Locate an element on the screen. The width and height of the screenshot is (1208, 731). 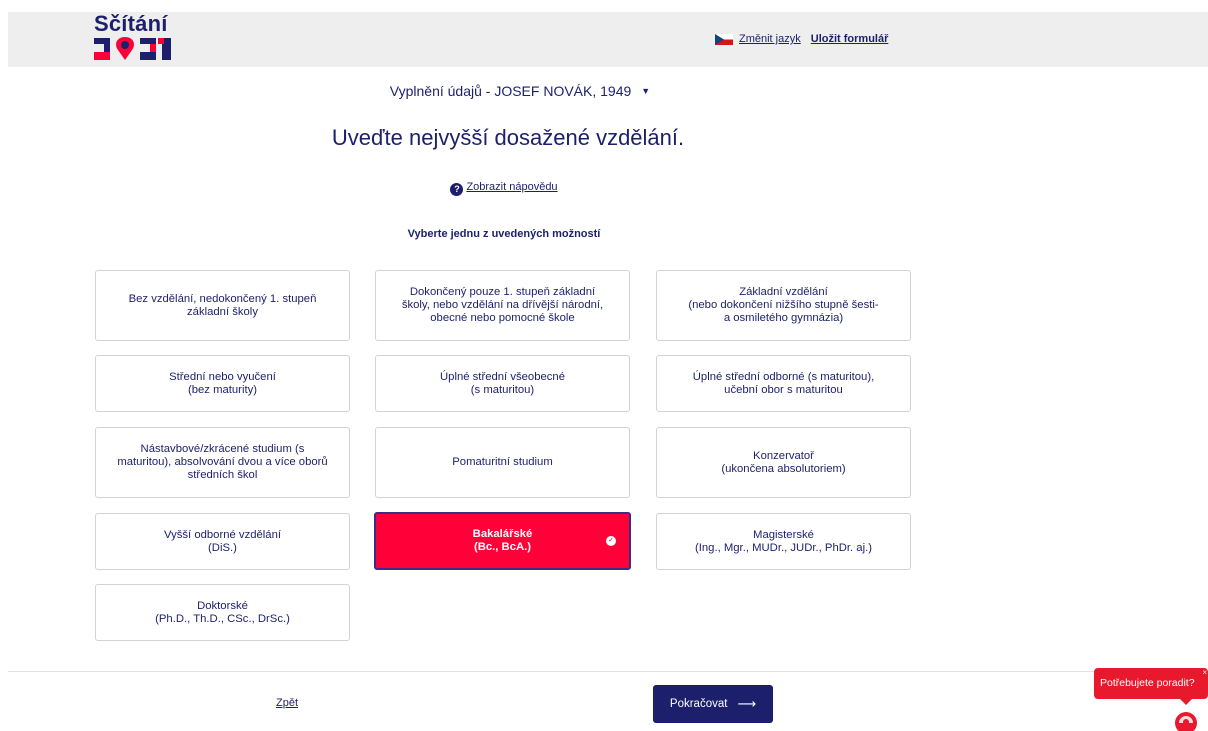
option-label: Bakalářské (Bc., BcA.) is located at coordinates (502, 540).